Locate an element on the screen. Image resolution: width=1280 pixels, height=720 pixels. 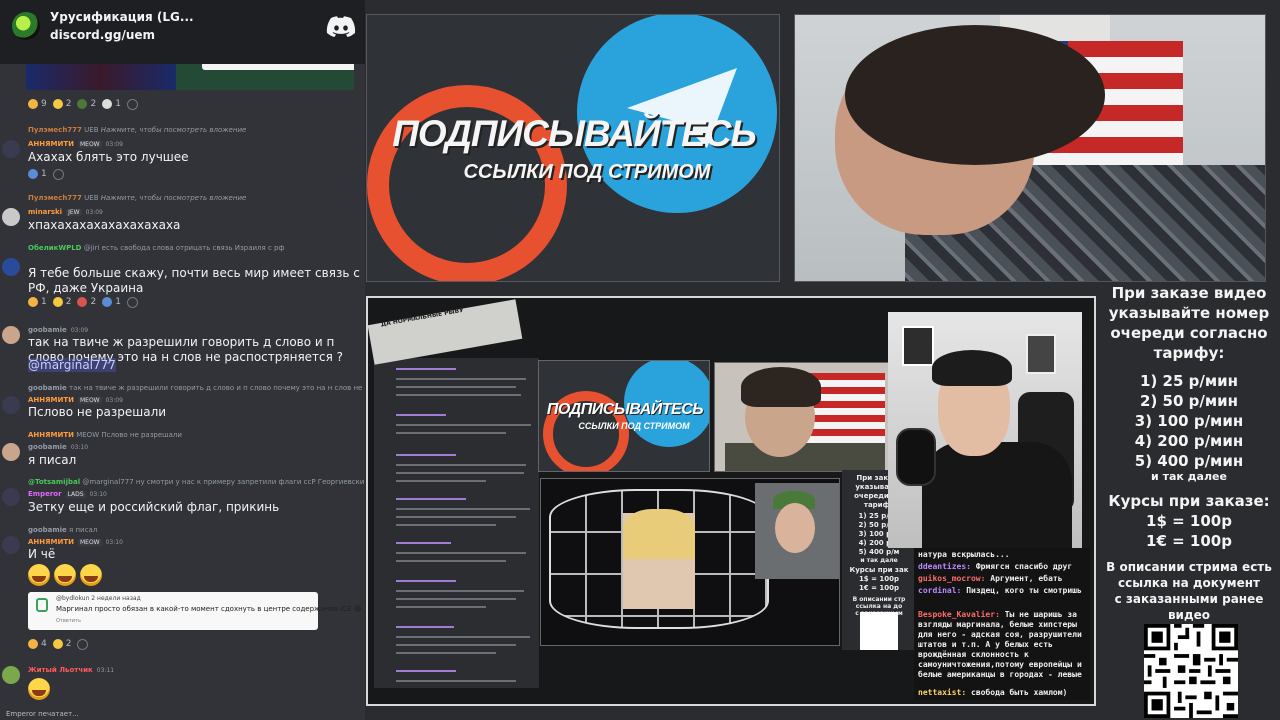
description-line: В описании стрима есть is located at coordinates (1189, 567).